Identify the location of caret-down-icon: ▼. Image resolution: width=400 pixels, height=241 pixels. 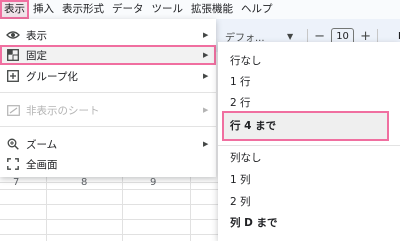
(290, 36).